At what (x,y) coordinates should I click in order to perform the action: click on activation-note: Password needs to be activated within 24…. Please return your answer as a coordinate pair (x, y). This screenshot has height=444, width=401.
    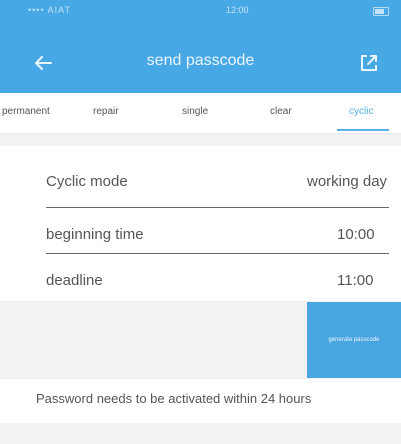
    Looking at the image, I should click on (174, 398).